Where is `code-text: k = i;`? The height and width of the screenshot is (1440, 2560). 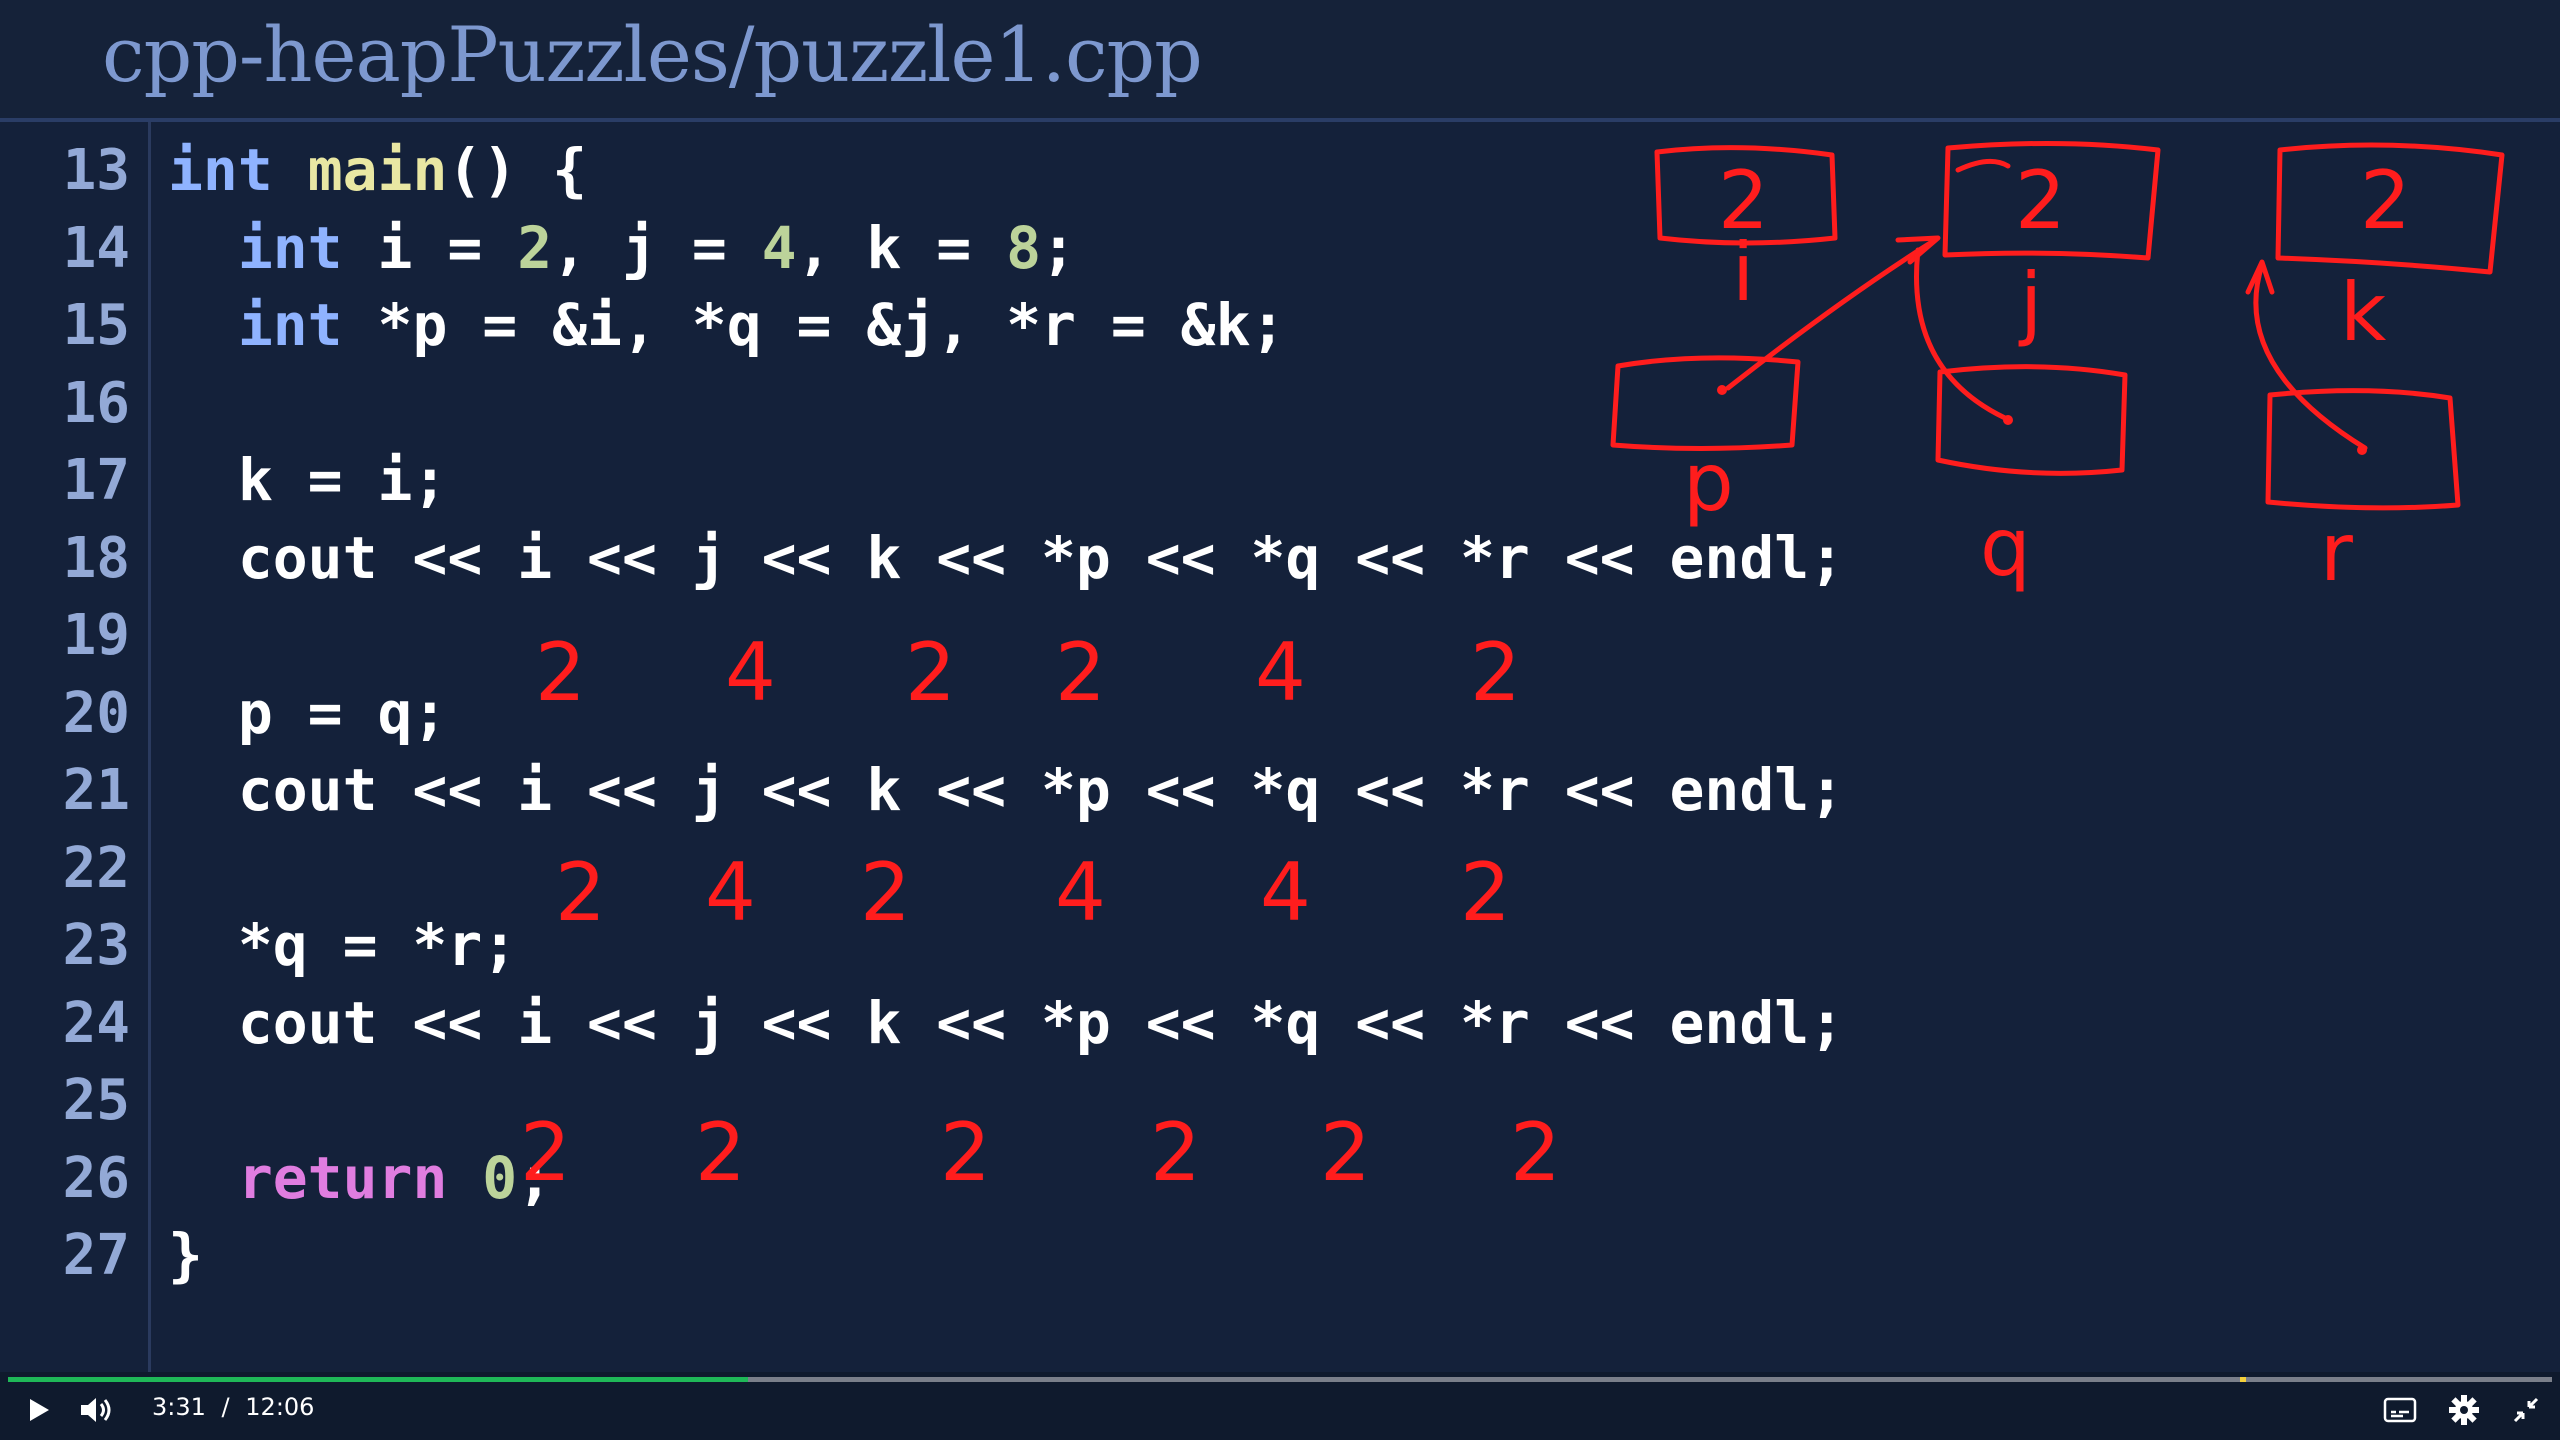
code-text: k = i; is located at coordinates (308, 480).